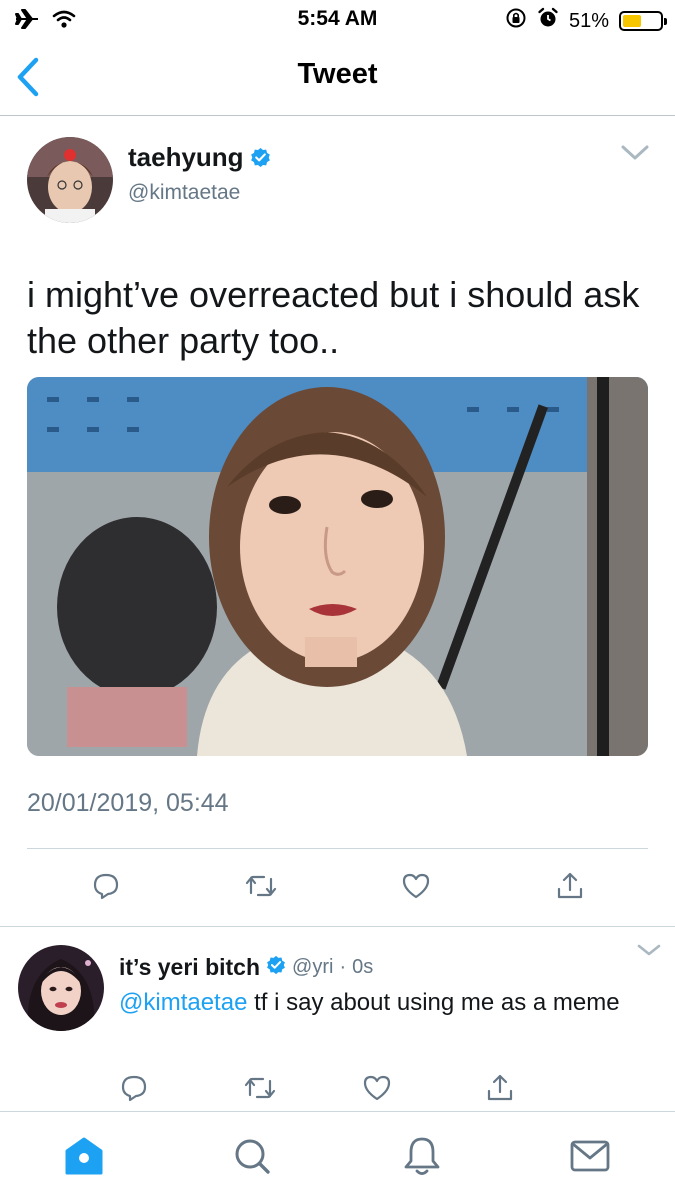 The width and height of the screenshot is (675, 1200). I want to click on status-bar: 5:54 AM 51%, so click(337, 20).